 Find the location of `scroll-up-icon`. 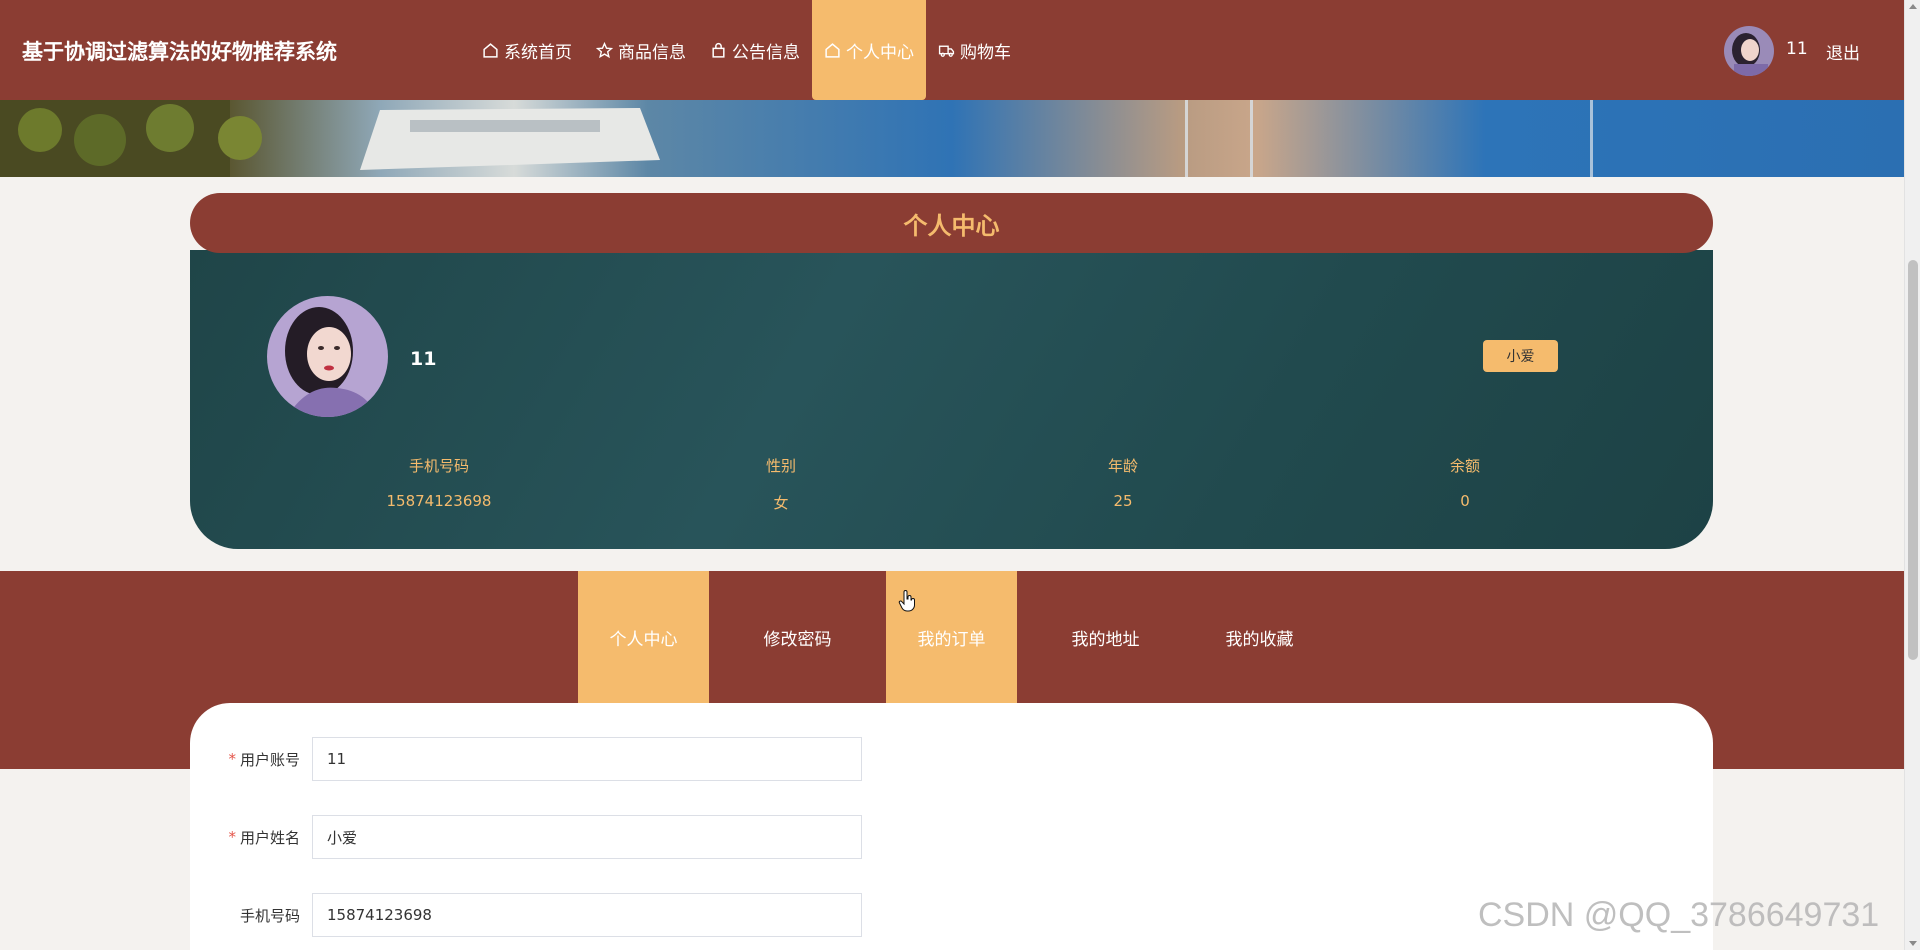

scroll-up-icon is located at coordinates (1913, 6).